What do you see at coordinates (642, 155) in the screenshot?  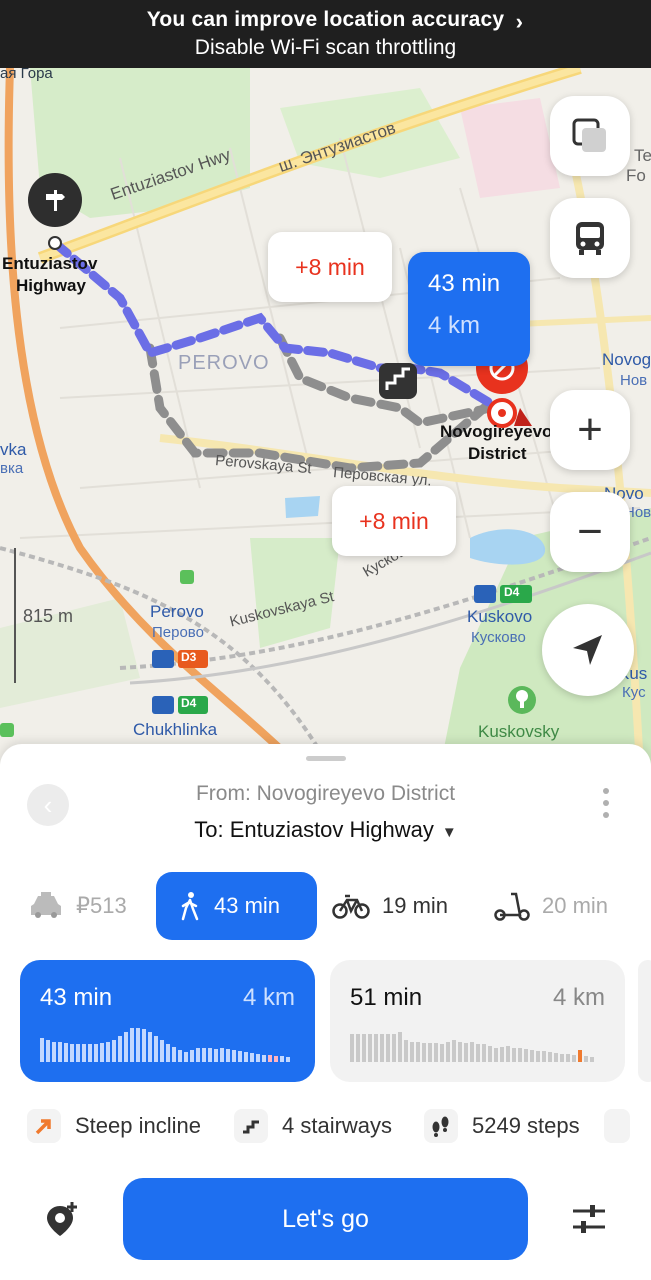 I see `map-label: Te` at bounding box center [642, 155].